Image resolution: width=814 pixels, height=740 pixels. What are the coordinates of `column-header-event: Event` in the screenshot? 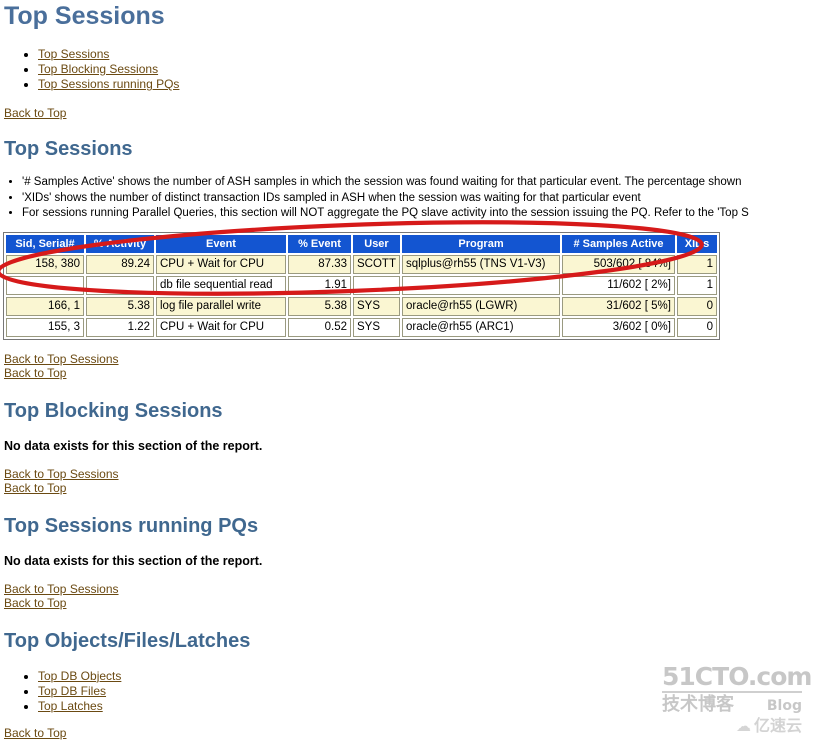 It's located at (221, 243).